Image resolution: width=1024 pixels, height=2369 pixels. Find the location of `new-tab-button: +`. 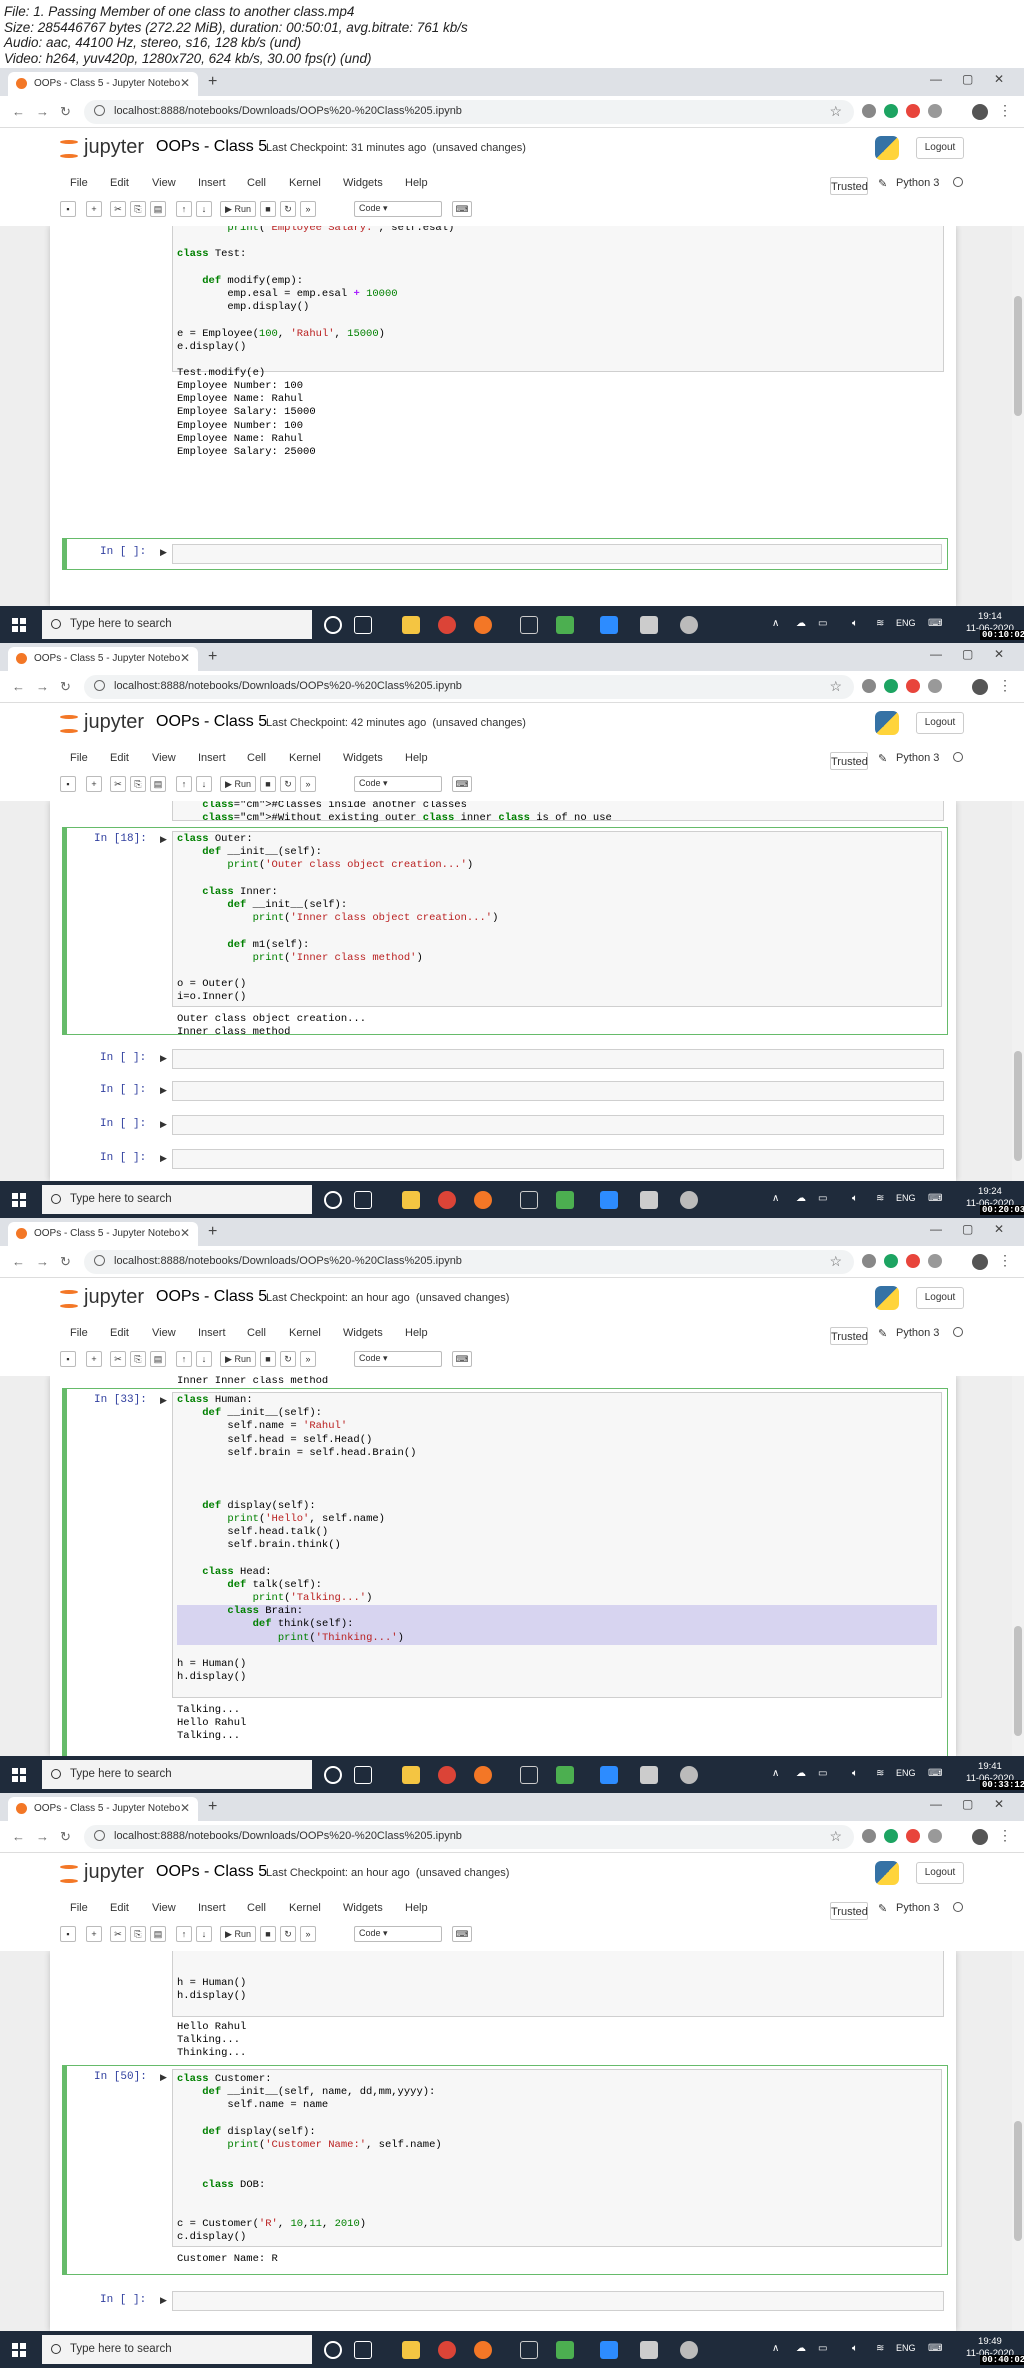

new-tab-button: + is located at coordinates (212, 1232).